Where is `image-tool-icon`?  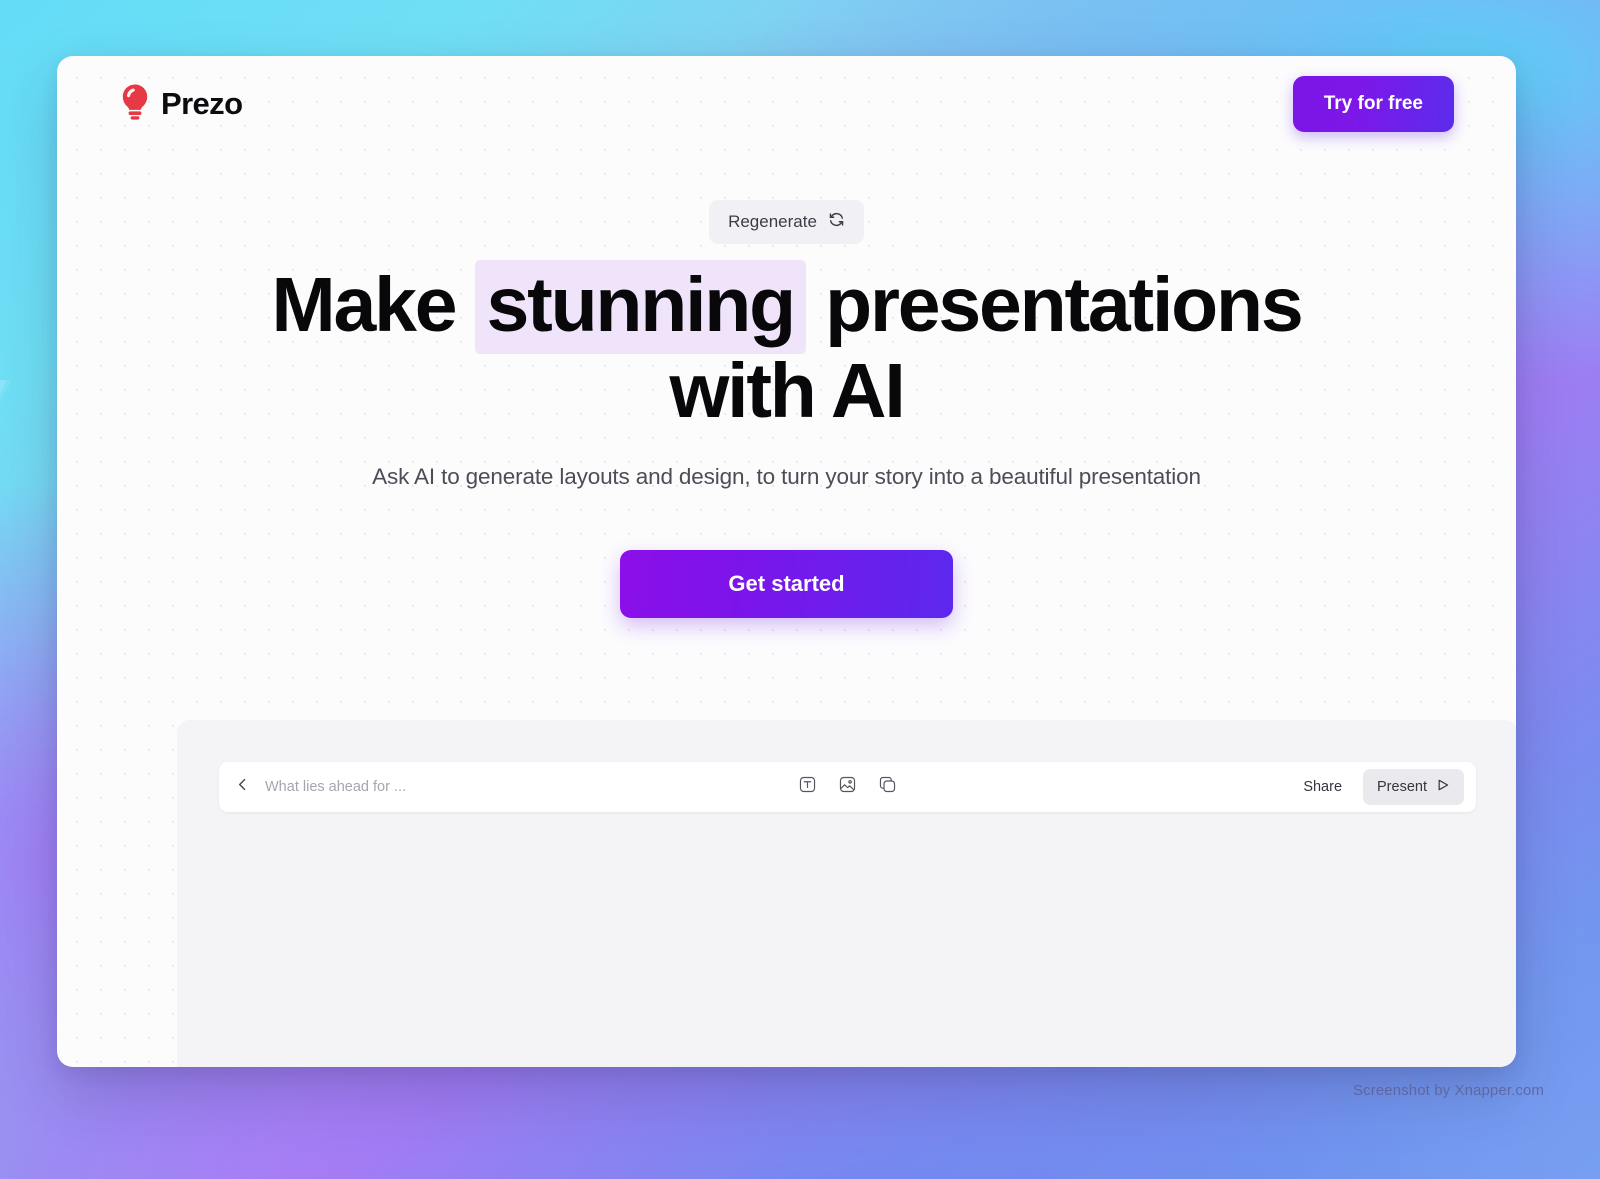 image-tool-icon is located at coordinates (847, 787).